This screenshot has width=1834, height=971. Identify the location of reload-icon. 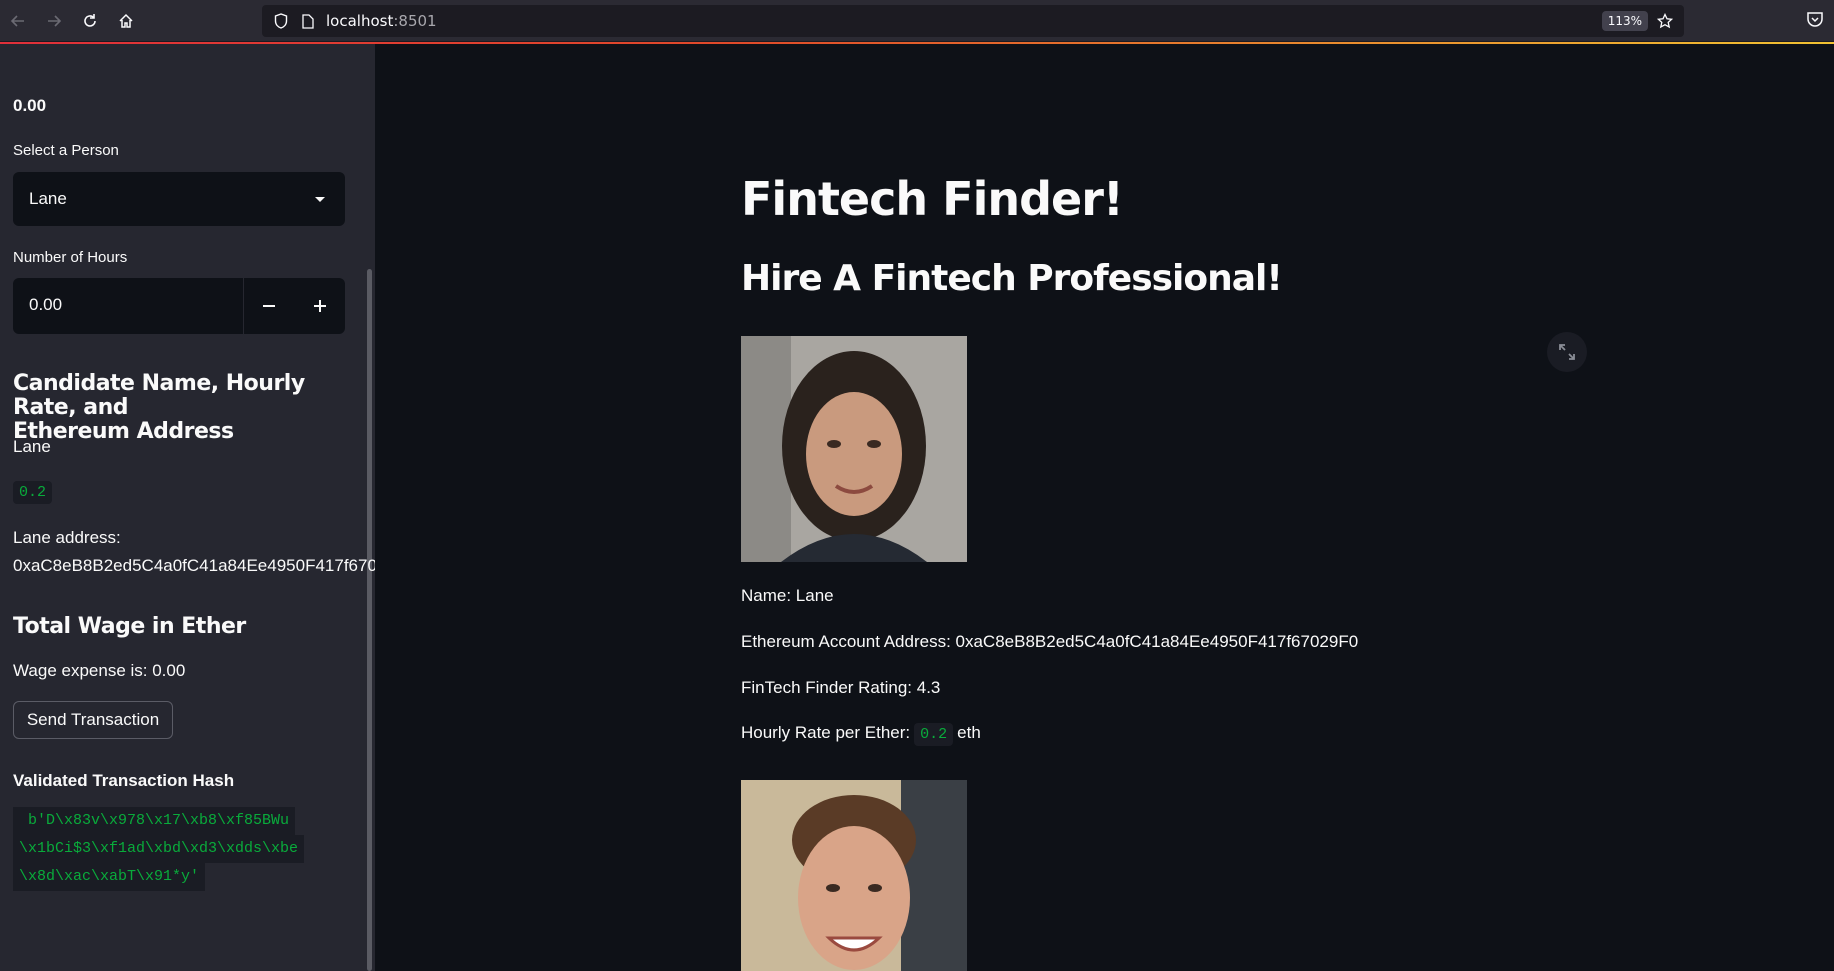
(90, 21).